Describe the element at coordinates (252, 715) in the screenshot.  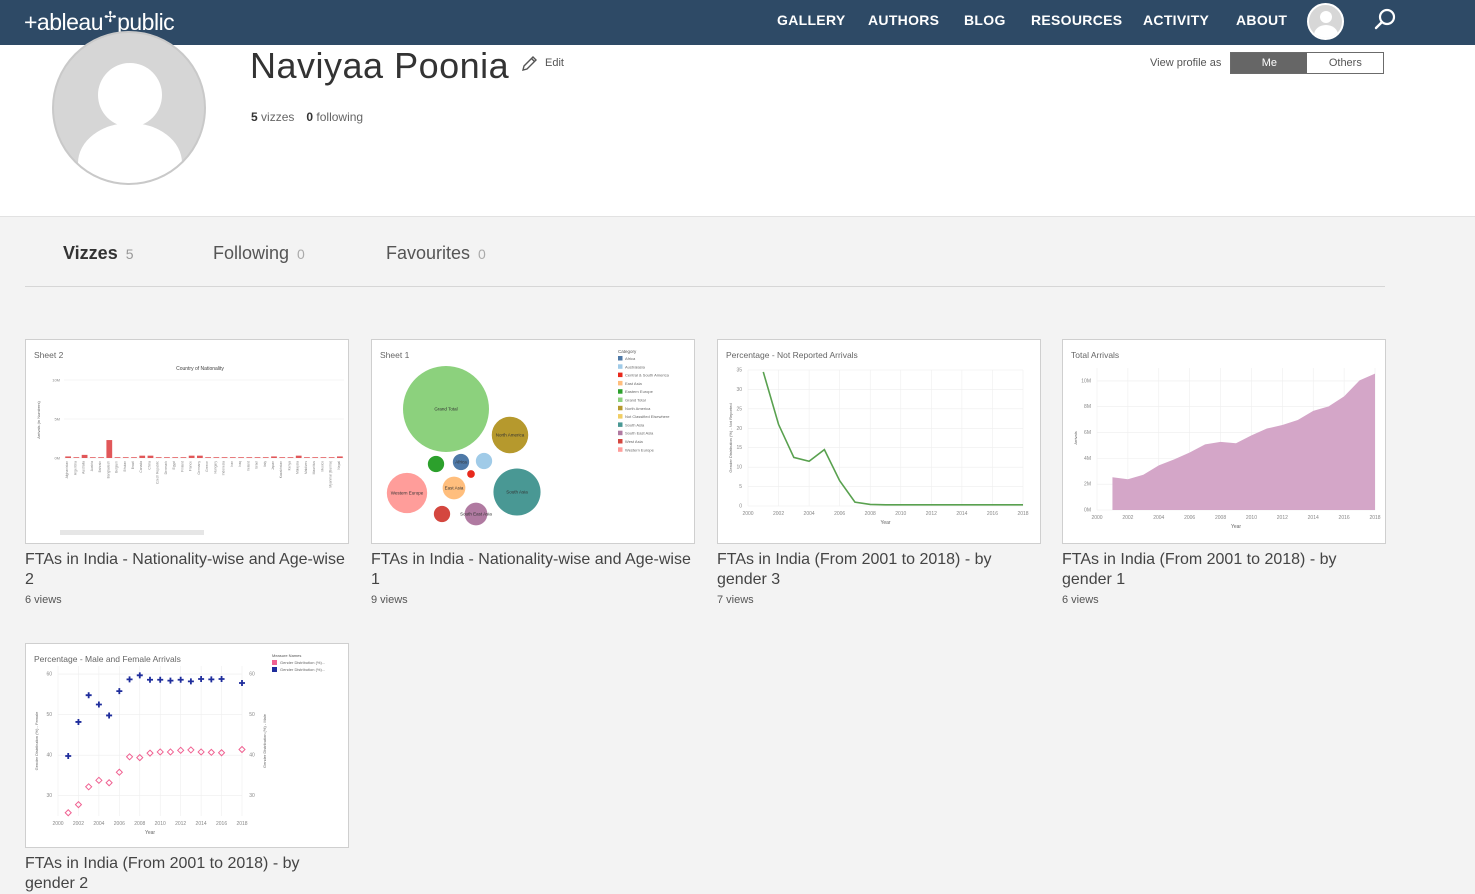
I see `y-tick-label-right: 50` at that location.